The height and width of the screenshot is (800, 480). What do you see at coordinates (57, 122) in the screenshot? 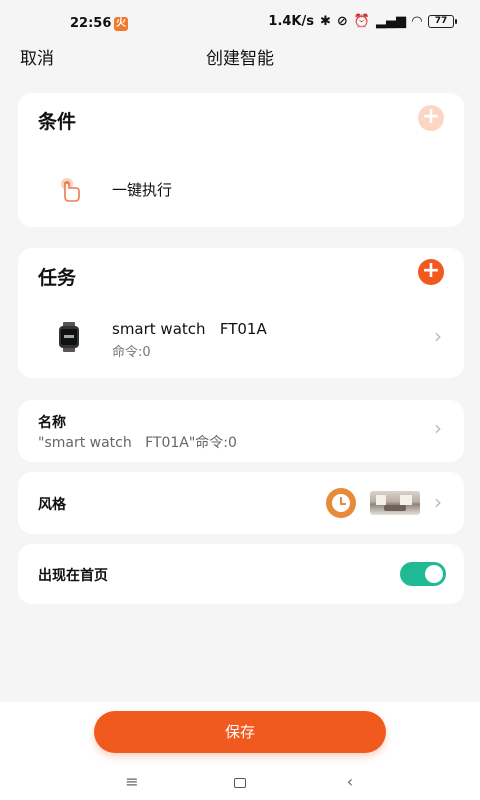
I see `conditions-title: 条件` at bounding box center [57, 122].